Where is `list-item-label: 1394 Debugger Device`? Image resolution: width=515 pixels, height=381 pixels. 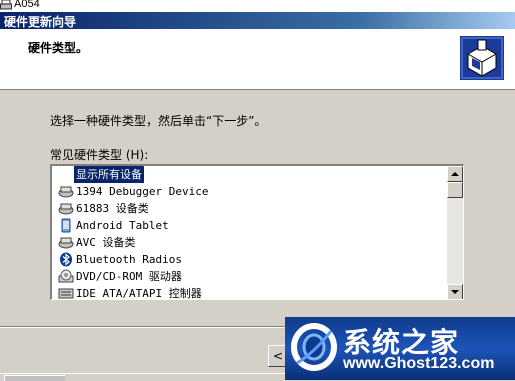 list-item-label: 1394 Debugger Device is located at coordinates (142, 191).